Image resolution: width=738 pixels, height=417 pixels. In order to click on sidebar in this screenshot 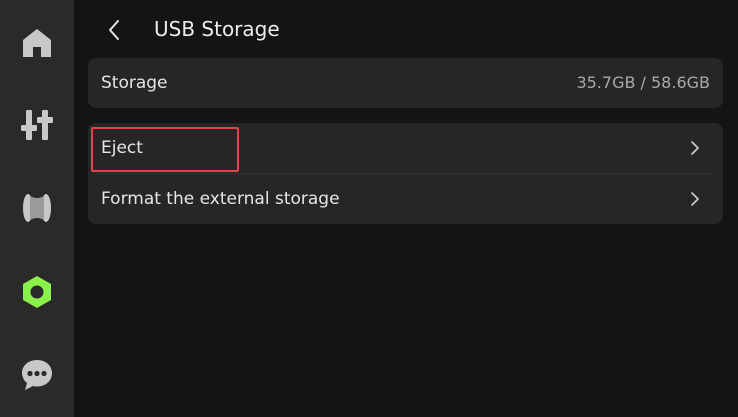, I will do `click(37, 208)`.